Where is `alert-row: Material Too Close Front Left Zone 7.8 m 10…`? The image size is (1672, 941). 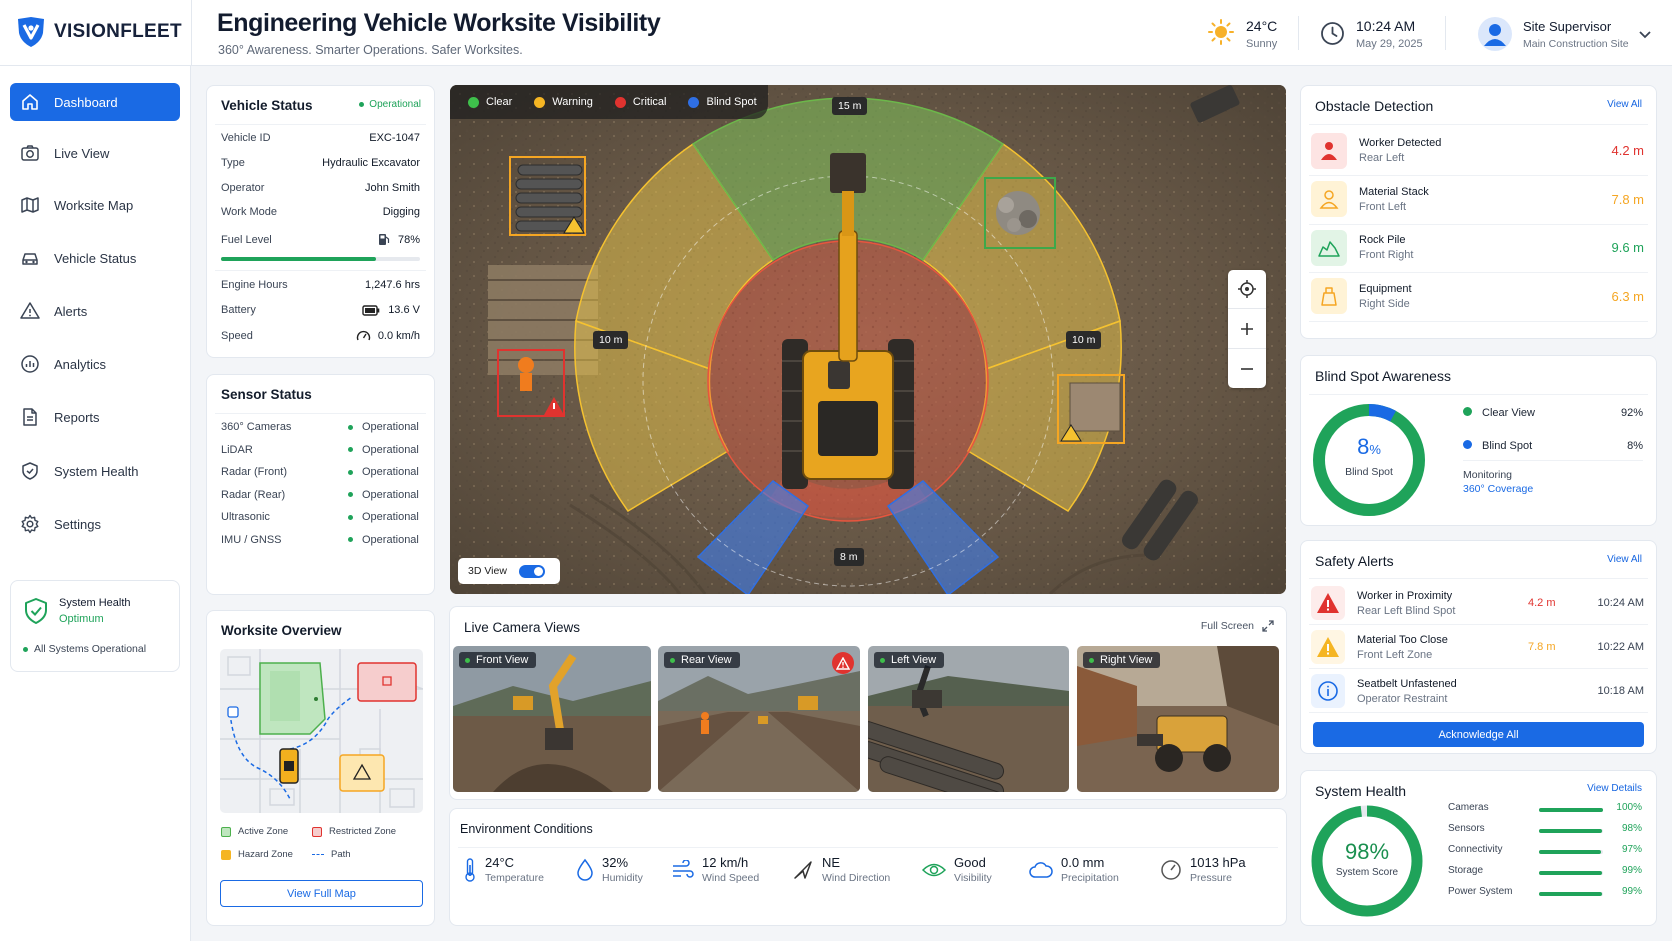 alert-row: Material Too Close Front Left Zone 7.8 m 10… is located at coordinates (1478, 647).